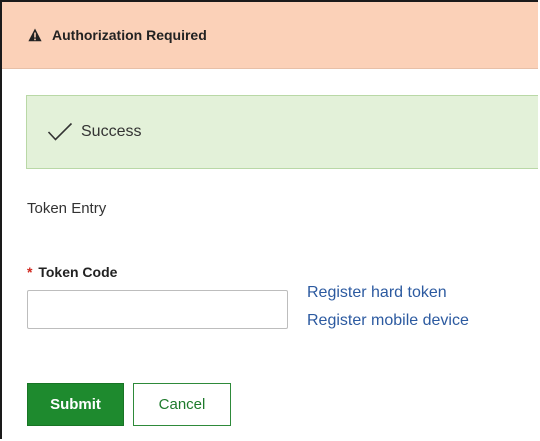  Describe the element at coordinates (35, 35) in the screenshot. I see `warning-icon` at that location.